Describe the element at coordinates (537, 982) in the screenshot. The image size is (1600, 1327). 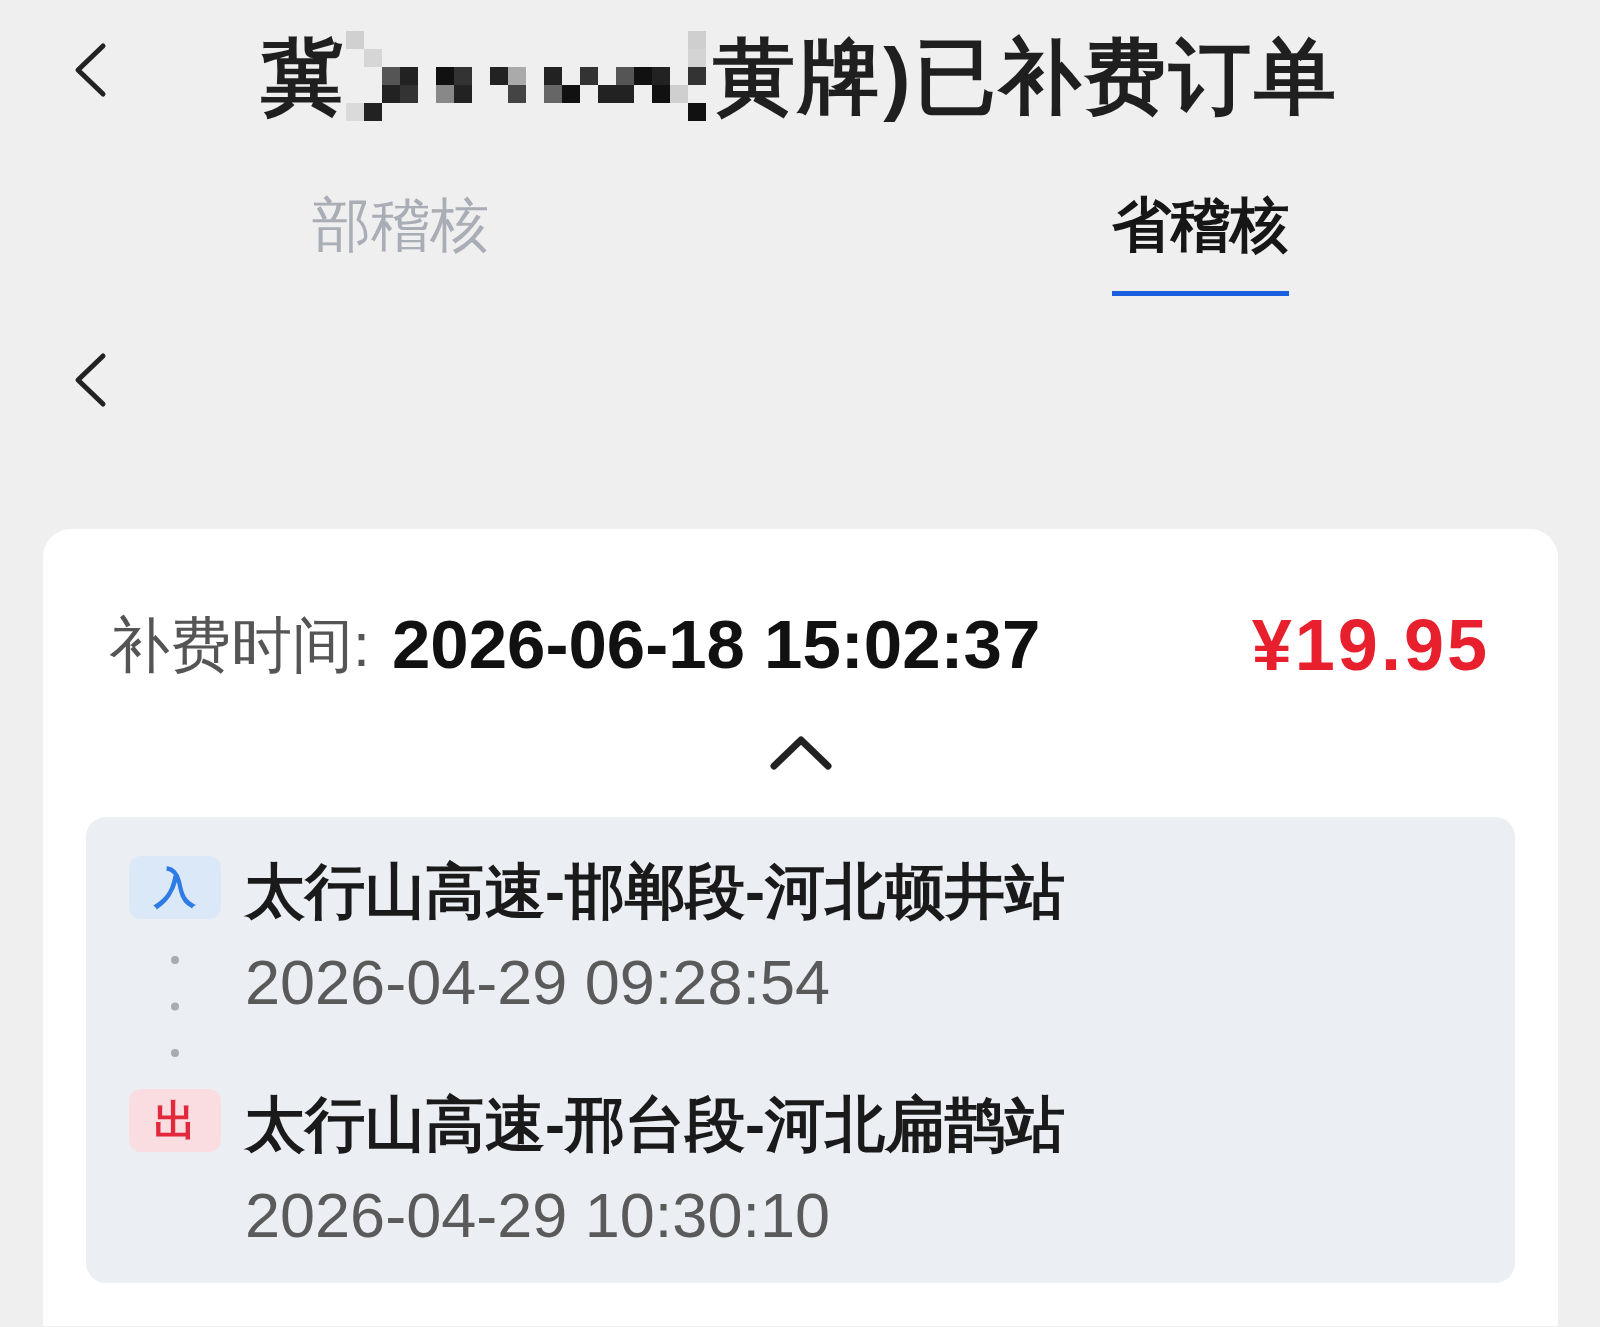
I see `station-time: 2026-04-29 09:28:54` at that location.